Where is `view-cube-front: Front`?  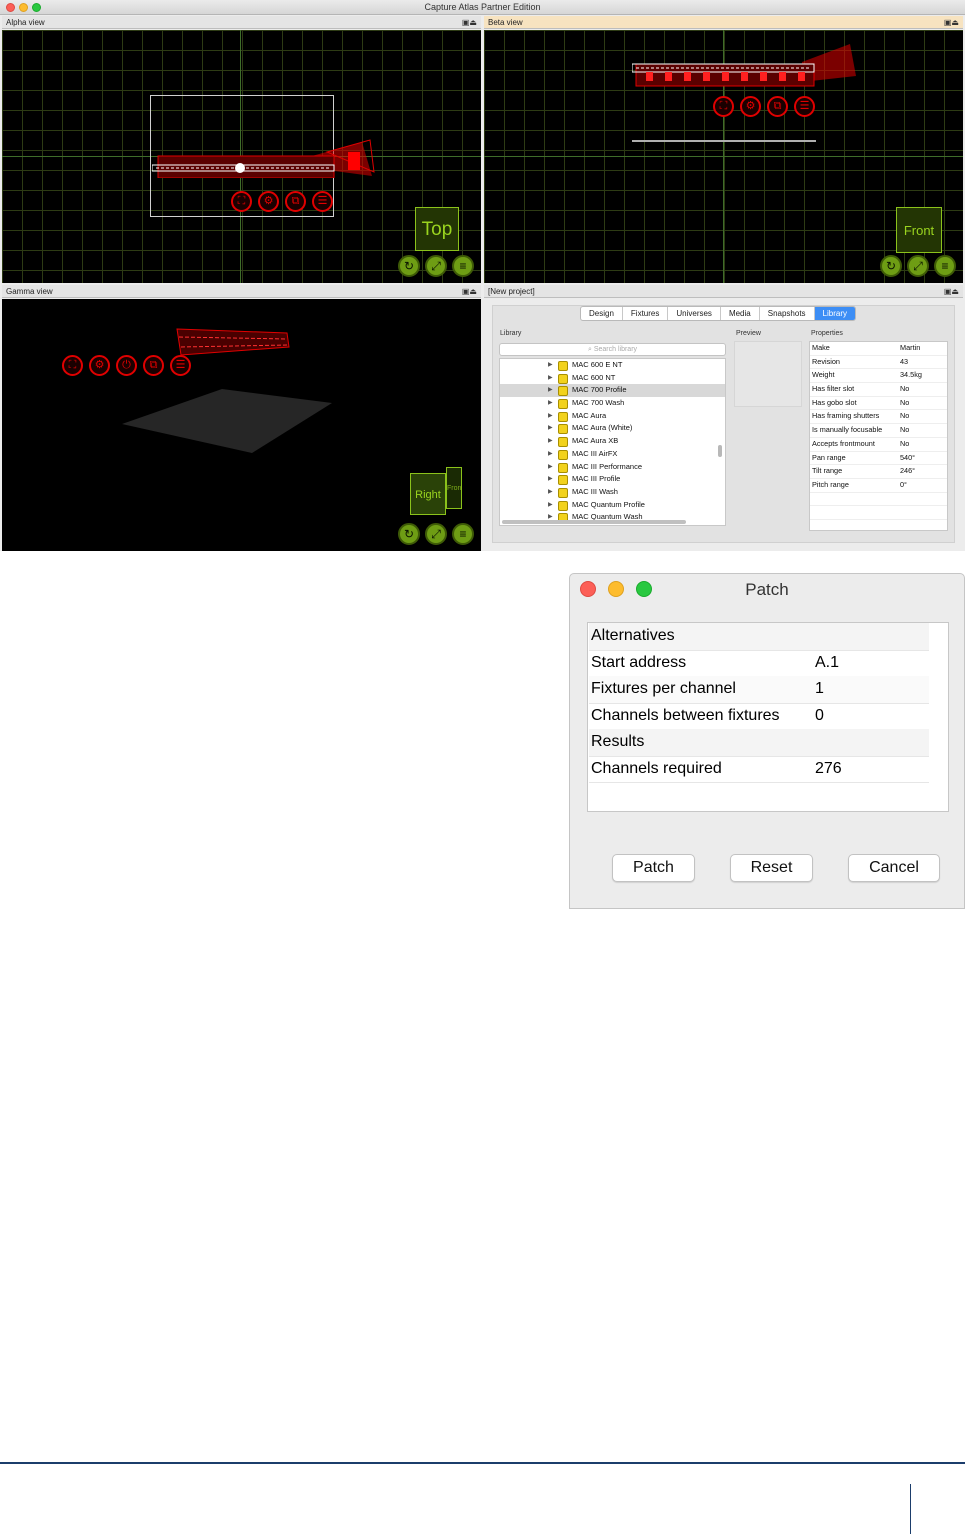
view-cube-front: Front is located at coordinates (919, 230).